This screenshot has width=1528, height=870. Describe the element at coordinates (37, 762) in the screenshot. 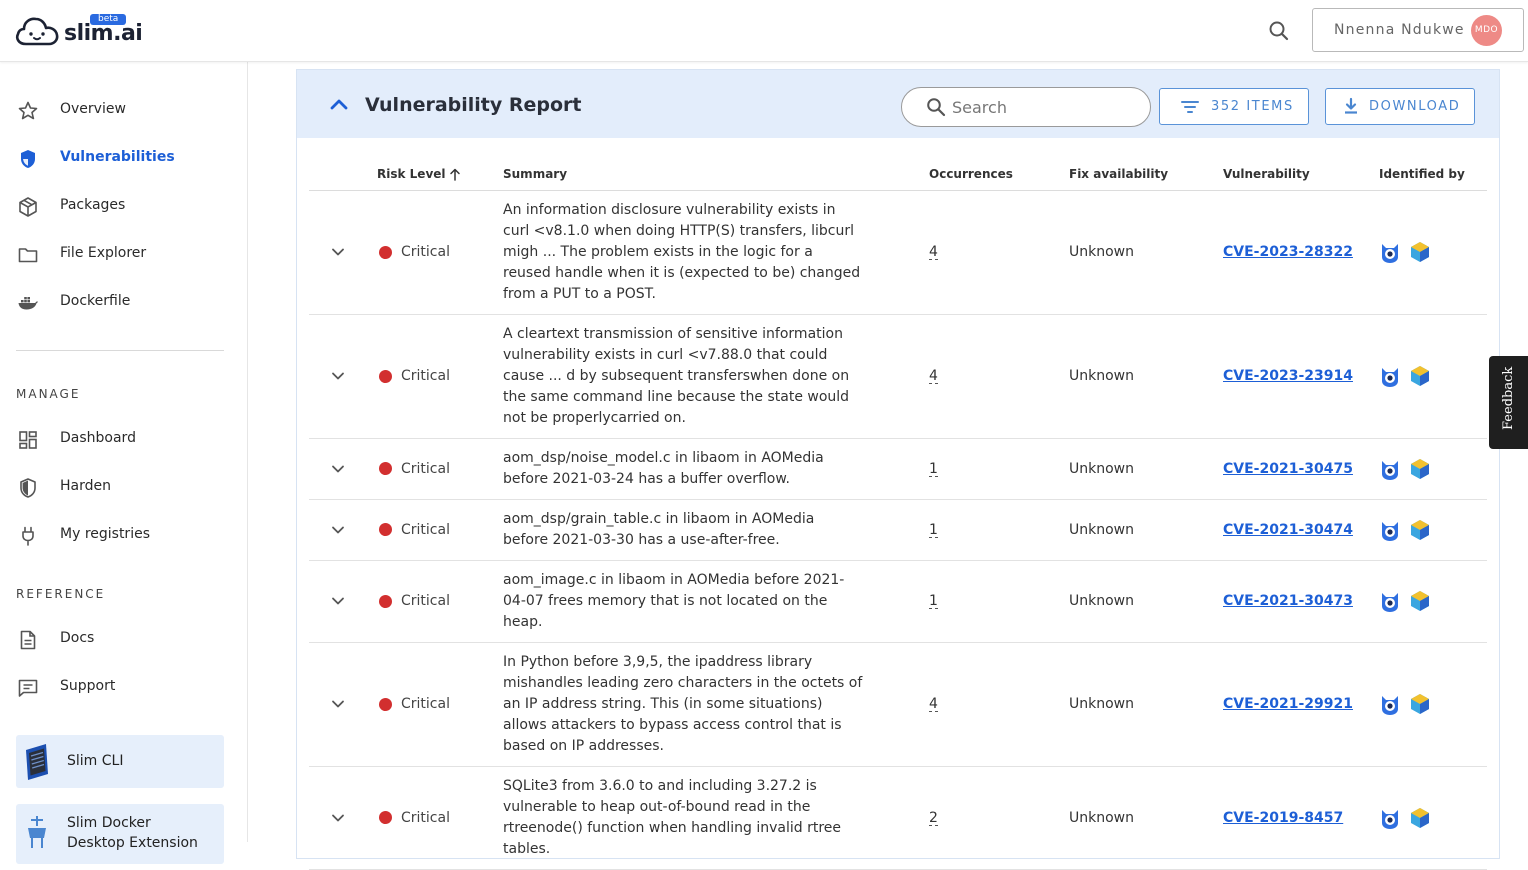

I see `terminal-icon` at that location.